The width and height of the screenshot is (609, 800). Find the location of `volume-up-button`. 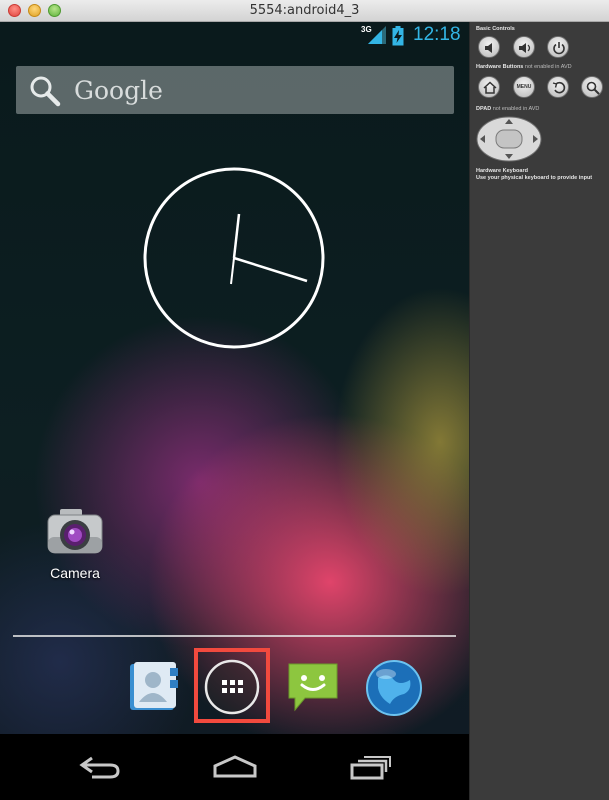

volume-up-button is located at coordinates (524, 47).